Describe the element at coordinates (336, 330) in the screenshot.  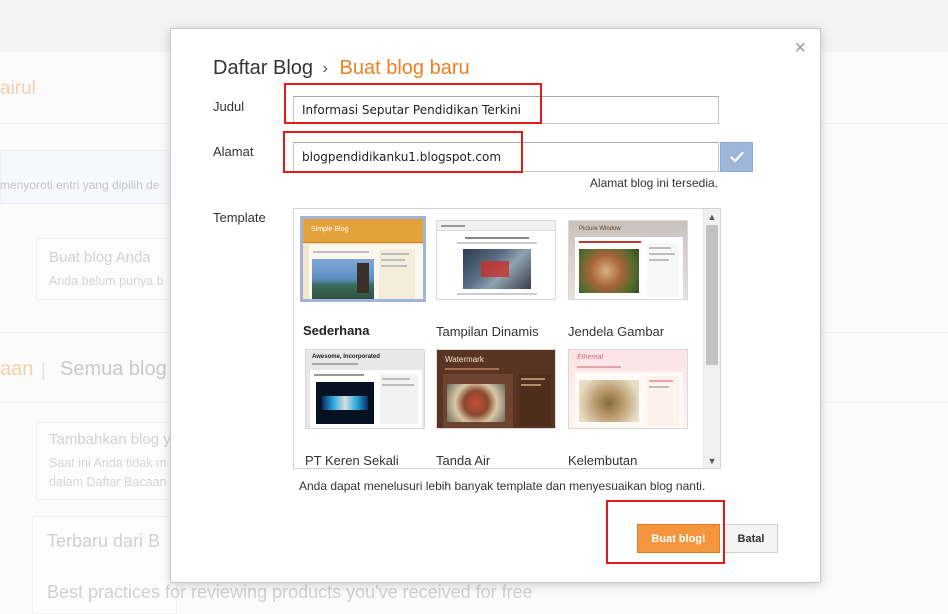
I see `template-name: Sederhana` at that location.